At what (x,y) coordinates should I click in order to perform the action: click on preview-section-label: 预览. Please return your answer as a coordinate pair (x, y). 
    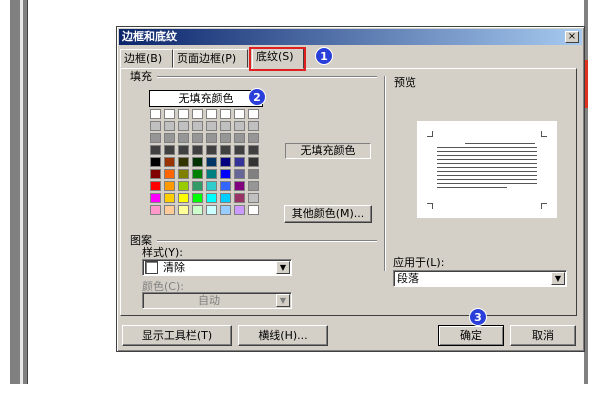
    Looking at the image, I should click on (405, 82).